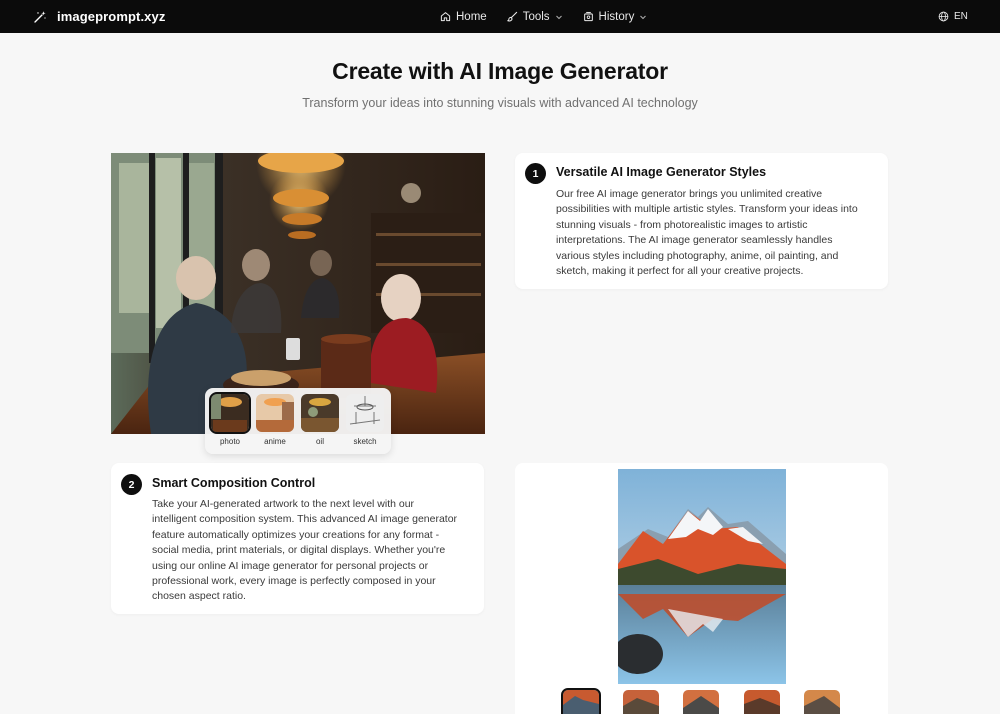  What do you see at coordinates (511, 16) in the screenshot?
I see `brush-icon` at bounding box center [511, 16].